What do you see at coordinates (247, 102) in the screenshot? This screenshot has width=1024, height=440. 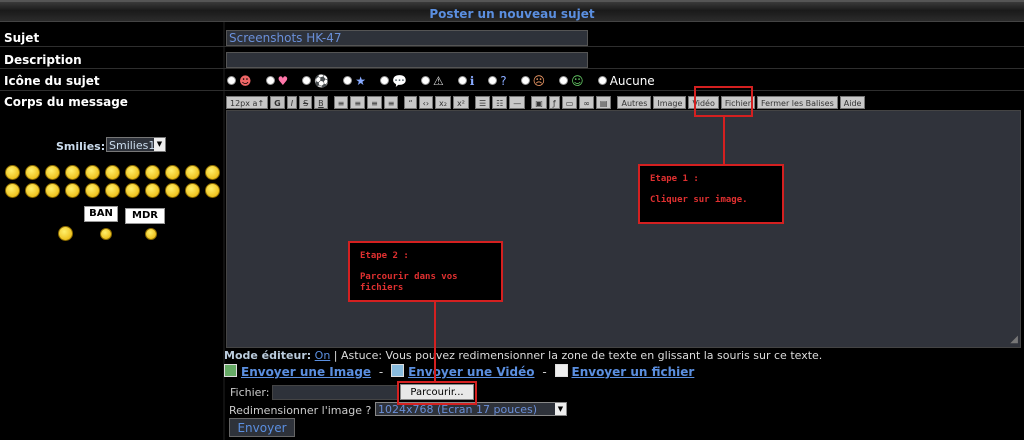 I see `font-size-button: 12px a↑` at bounding box center [247, 102].